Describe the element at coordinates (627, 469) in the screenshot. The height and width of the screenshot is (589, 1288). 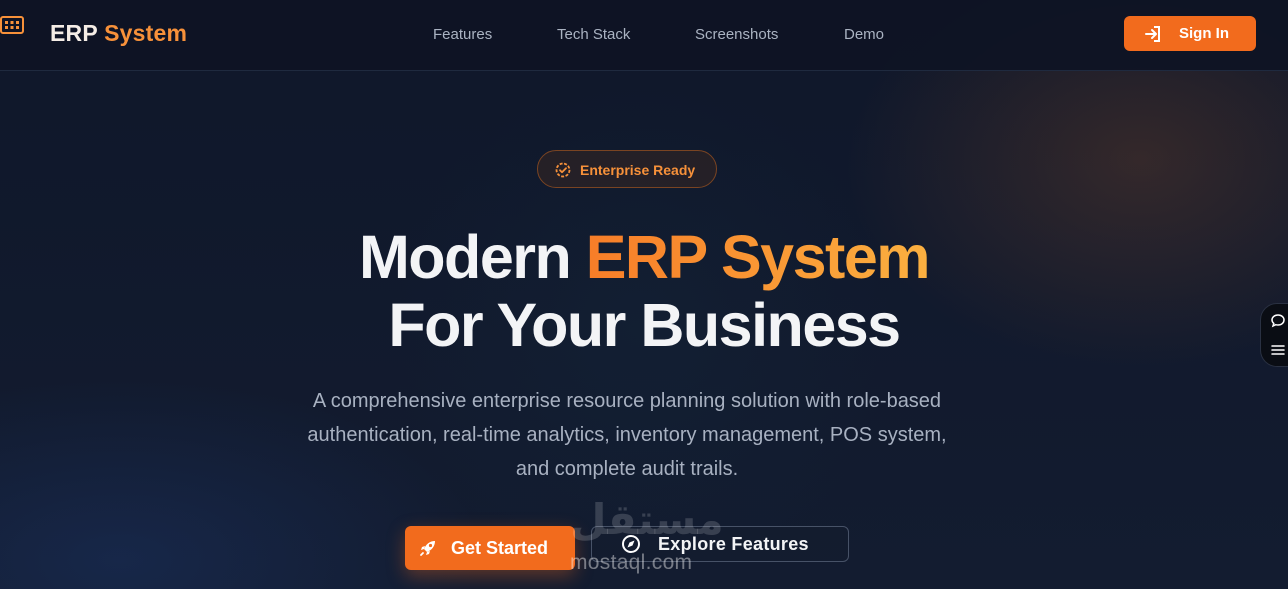
I see `hero-description-line3: and complete audit trails.` at that location.